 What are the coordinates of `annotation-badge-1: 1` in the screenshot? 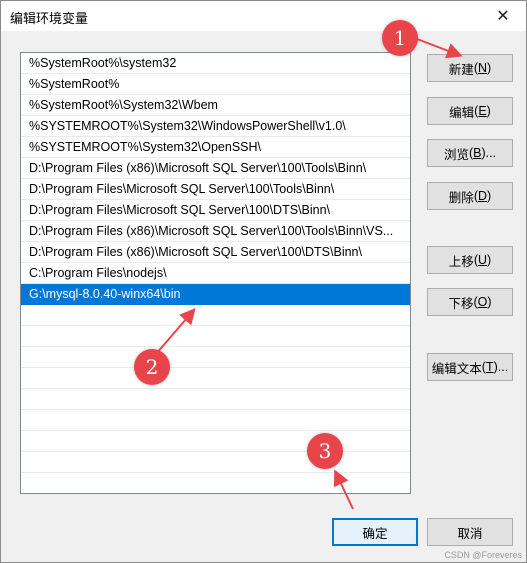 It's located at (400, 38).